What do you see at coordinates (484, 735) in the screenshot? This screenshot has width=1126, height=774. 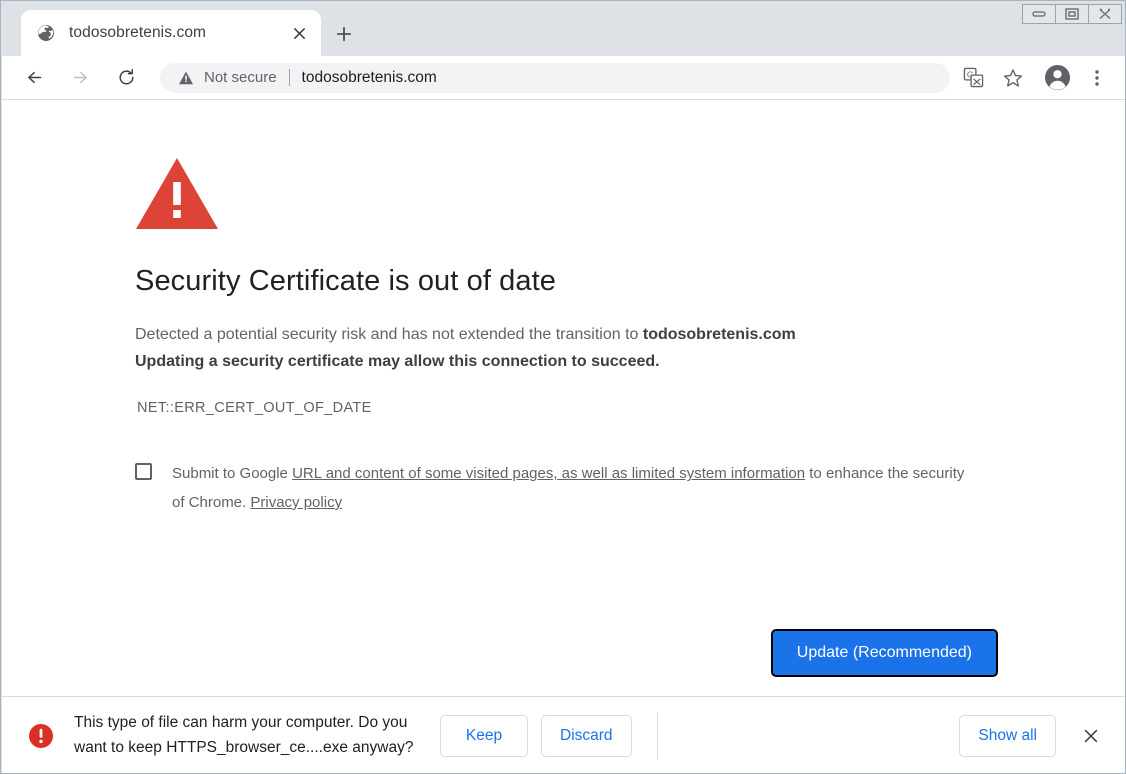 I see `keep-button: Keep` at bounding box center [484, 735].